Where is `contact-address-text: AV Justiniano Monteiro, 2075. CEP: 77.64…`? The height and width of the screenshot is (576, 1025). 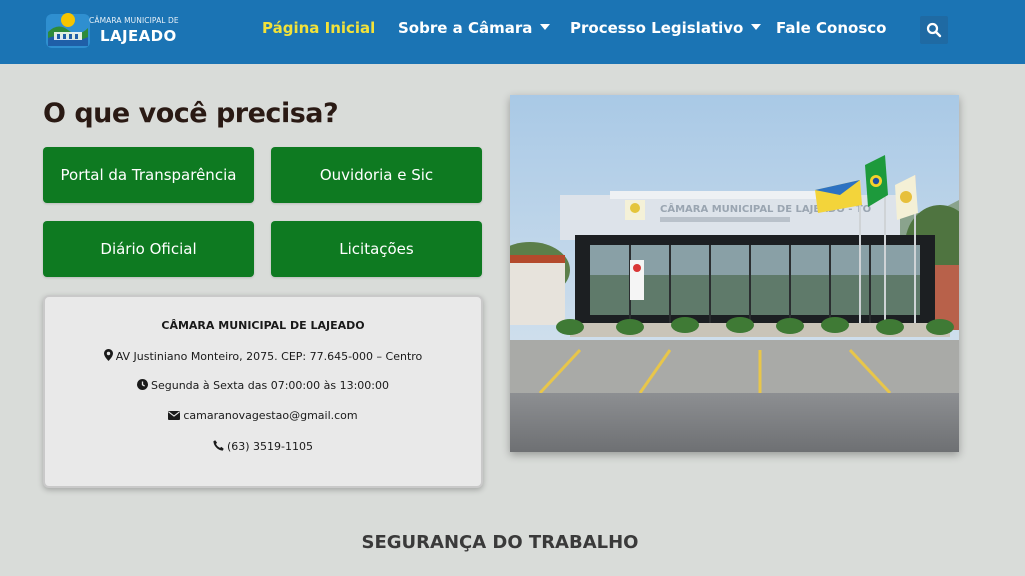 contact-address-text: AV Justiniano Monteiro, 2075. CEP: 77.64… is located at coordinates (269, 356).